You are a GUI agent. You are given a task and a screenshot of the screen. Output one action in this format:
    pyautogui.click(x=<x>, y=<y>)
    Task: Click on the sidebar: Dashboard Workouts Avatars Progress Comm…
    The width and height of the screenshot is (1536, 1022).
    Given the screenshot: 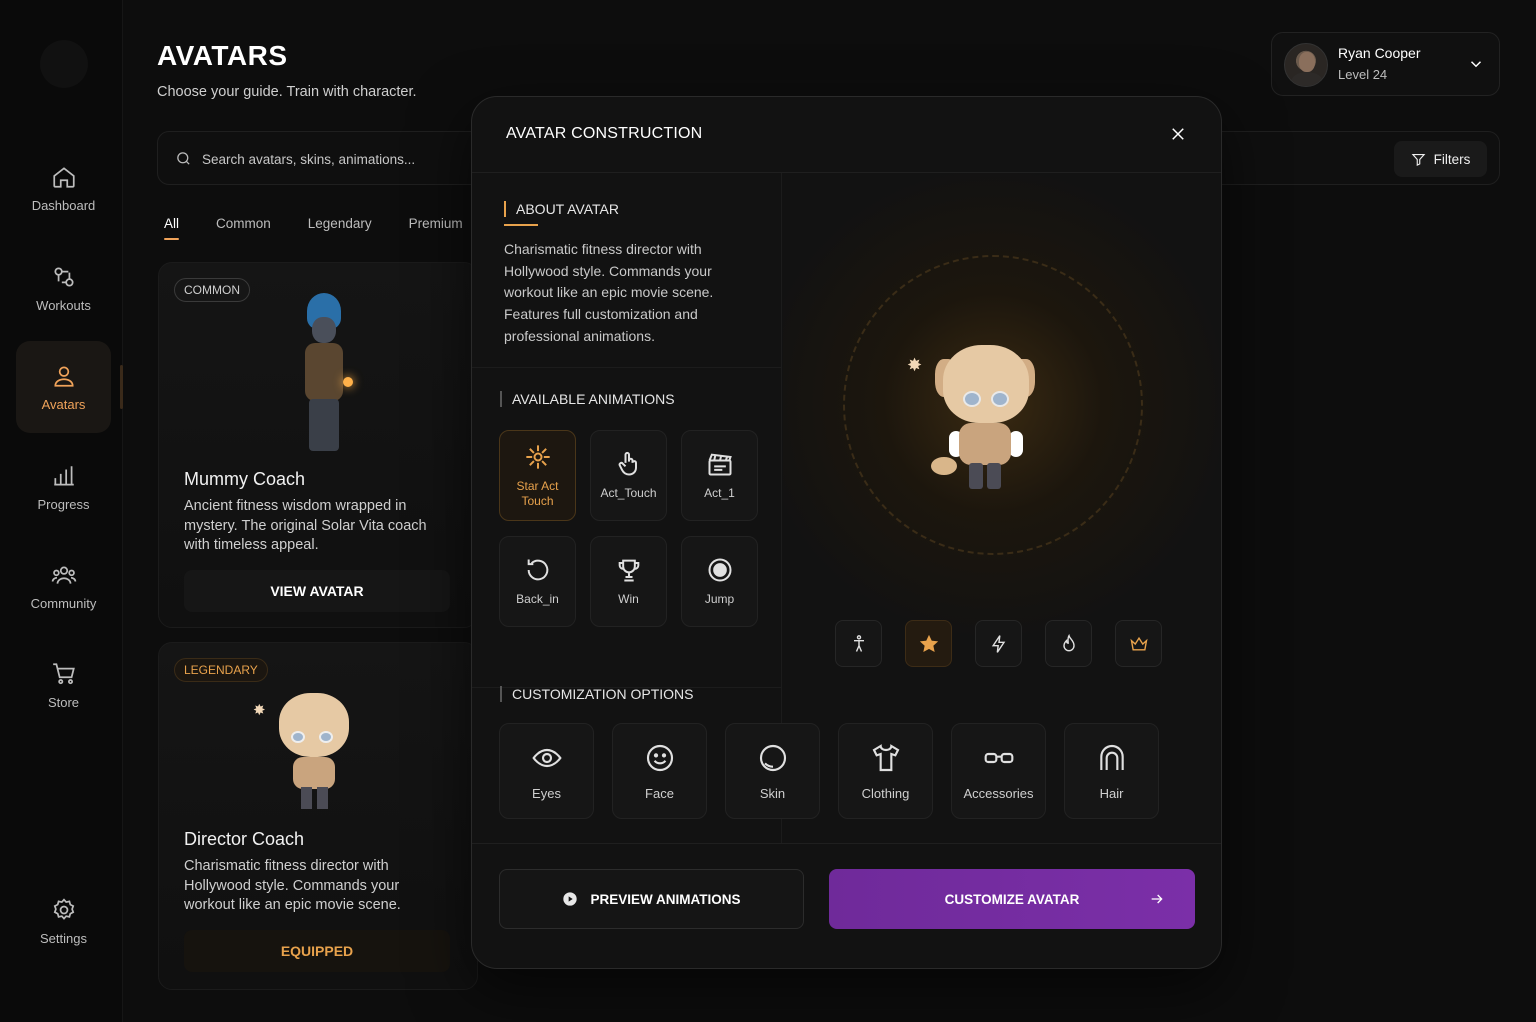 What is the action you would take?
    pyautogui.click(x=61, y=511)
    